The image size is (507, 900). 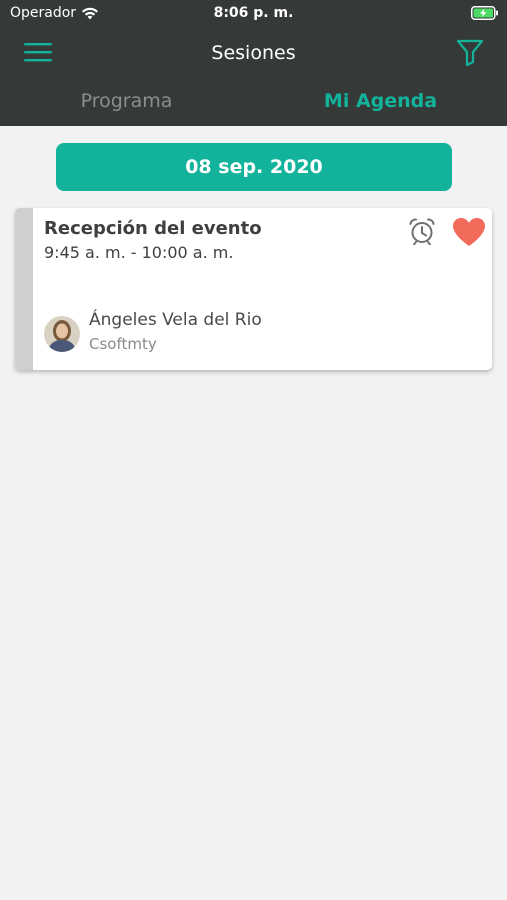 What do you see at coordinates (126, 101) in the screenshot?
I see `tab-programa: Programa` at bounding box center [126, 101].